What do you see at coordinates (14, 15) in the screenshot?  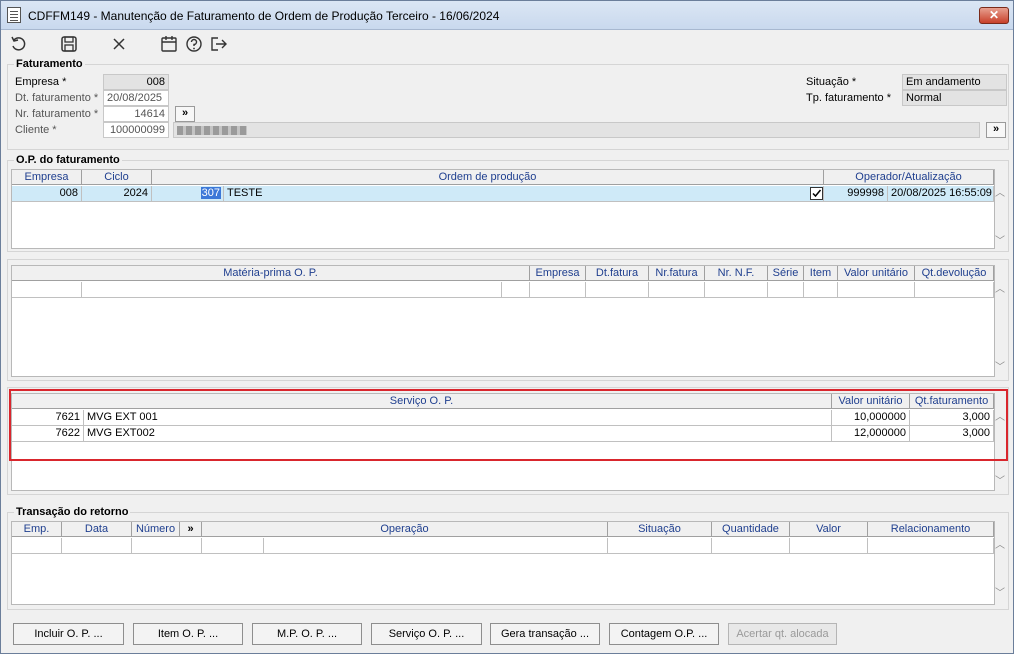 I see `document-icon` at bounding box center [14, 15].